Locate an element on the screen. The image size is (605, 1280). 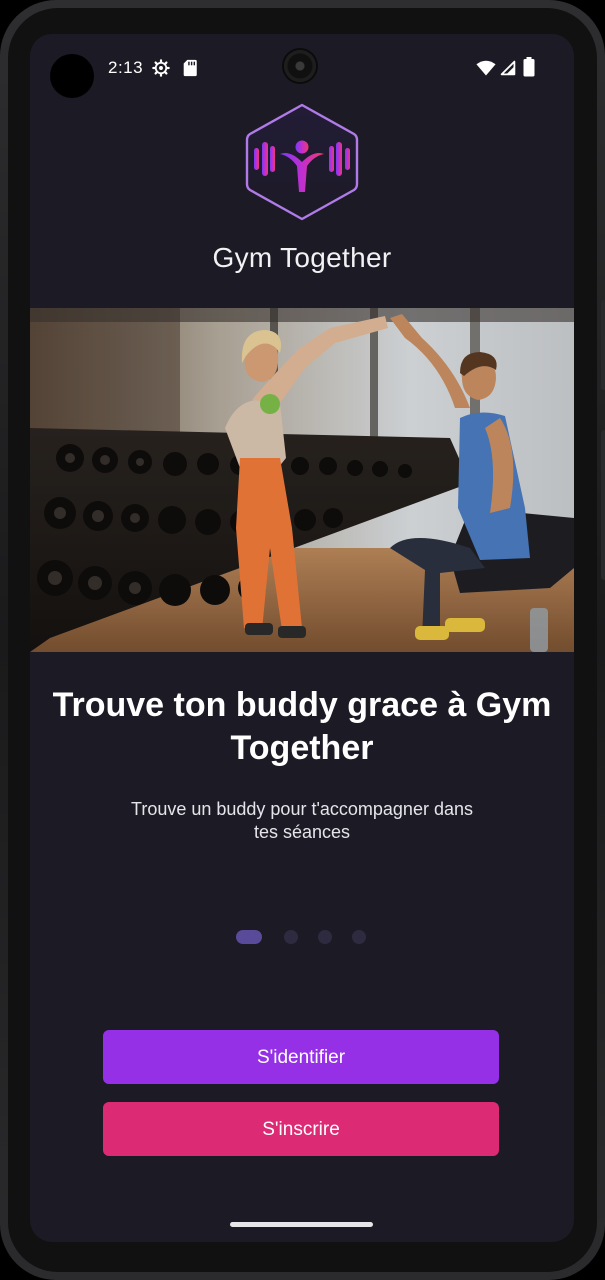
login-button: S'identifier is located at coordinates (301, 1057).